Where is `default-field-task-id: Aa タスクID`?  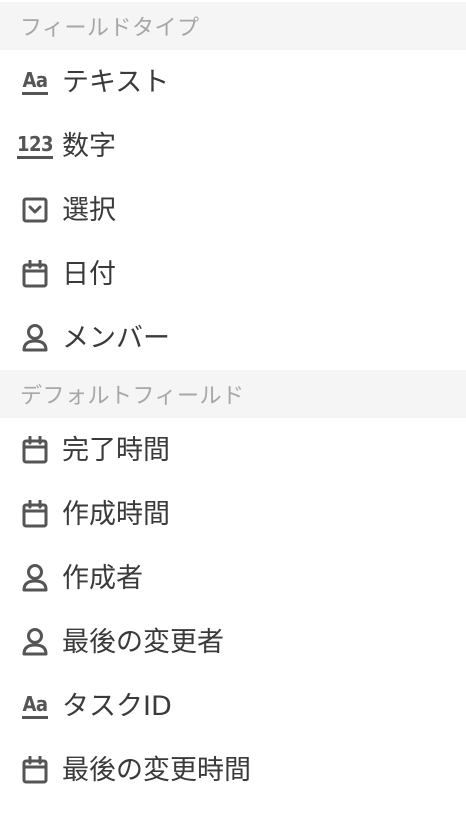
default-field-task-id: Aa タスクID is located at coordinates (233, 706).